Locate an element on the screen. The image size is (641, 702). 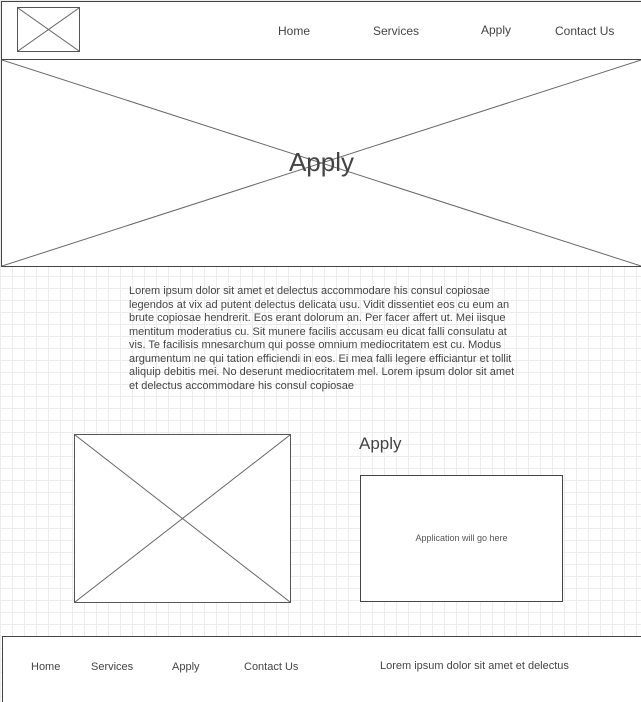
footer-nav-home-link: Home is located at coordinates (45, 667).